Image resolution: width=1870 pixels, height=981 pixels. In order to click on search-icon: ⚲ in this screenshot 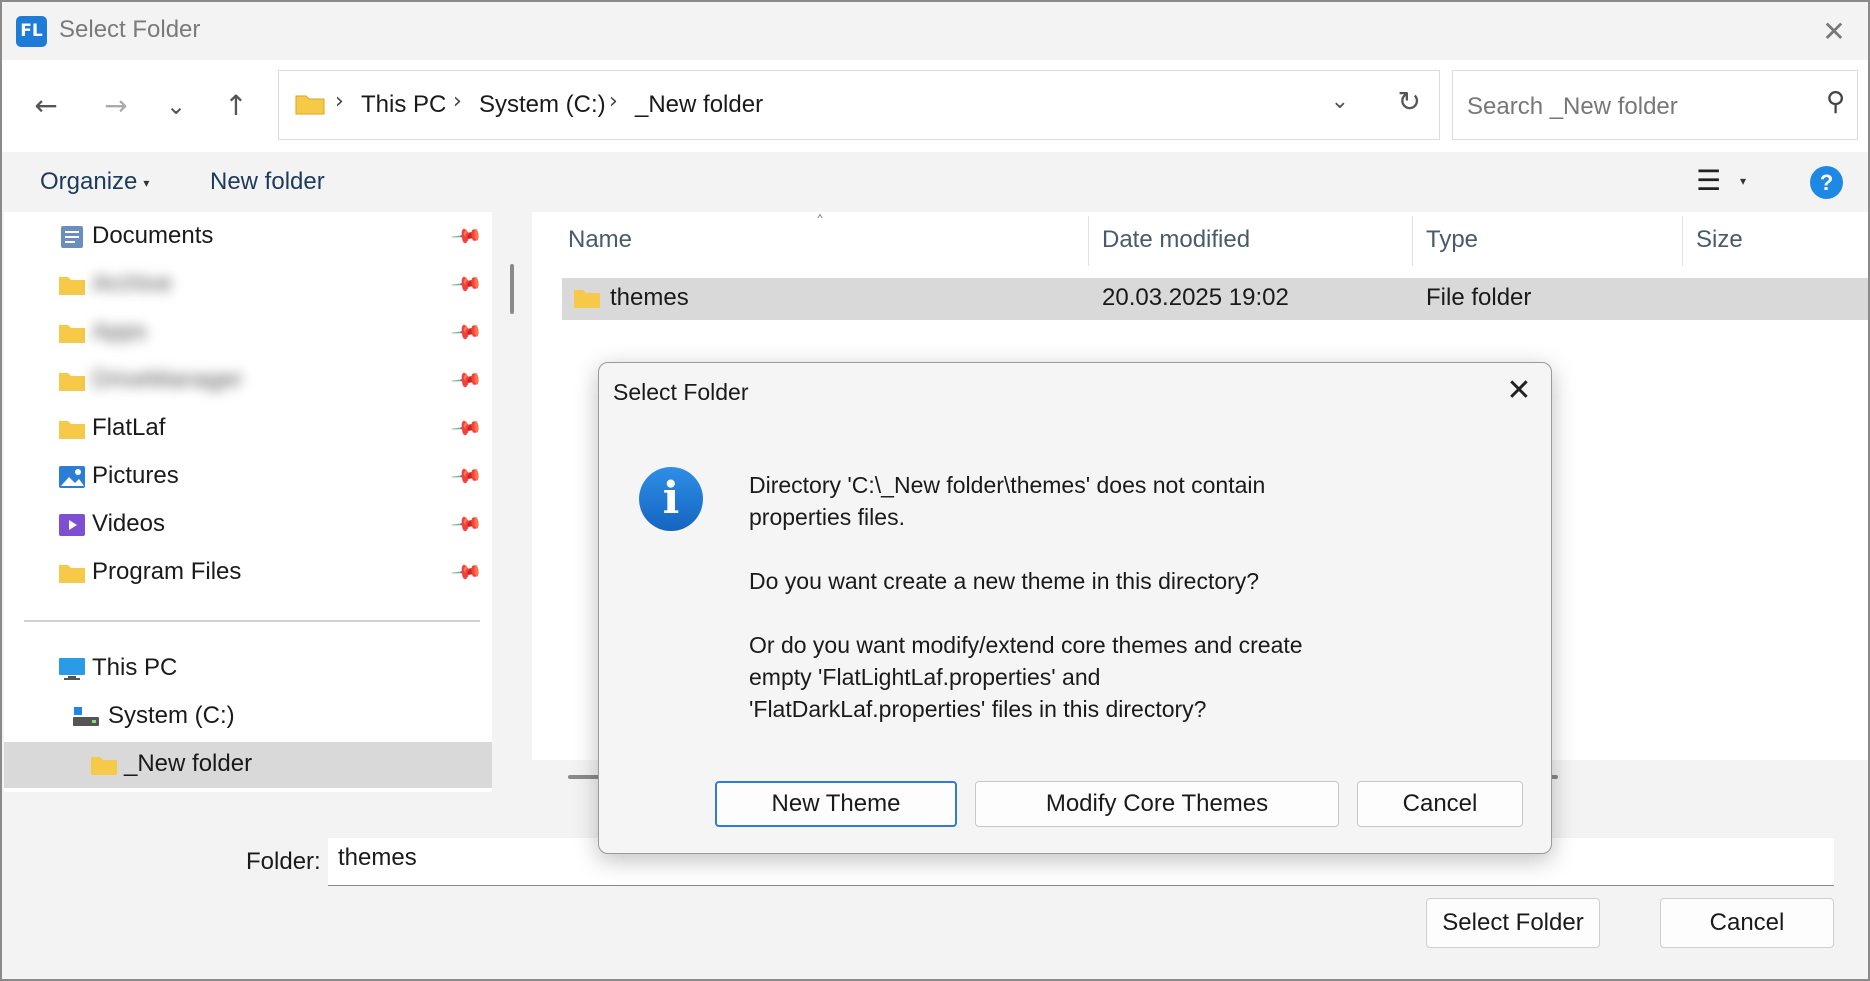, I will do `click(1835, 102)`.